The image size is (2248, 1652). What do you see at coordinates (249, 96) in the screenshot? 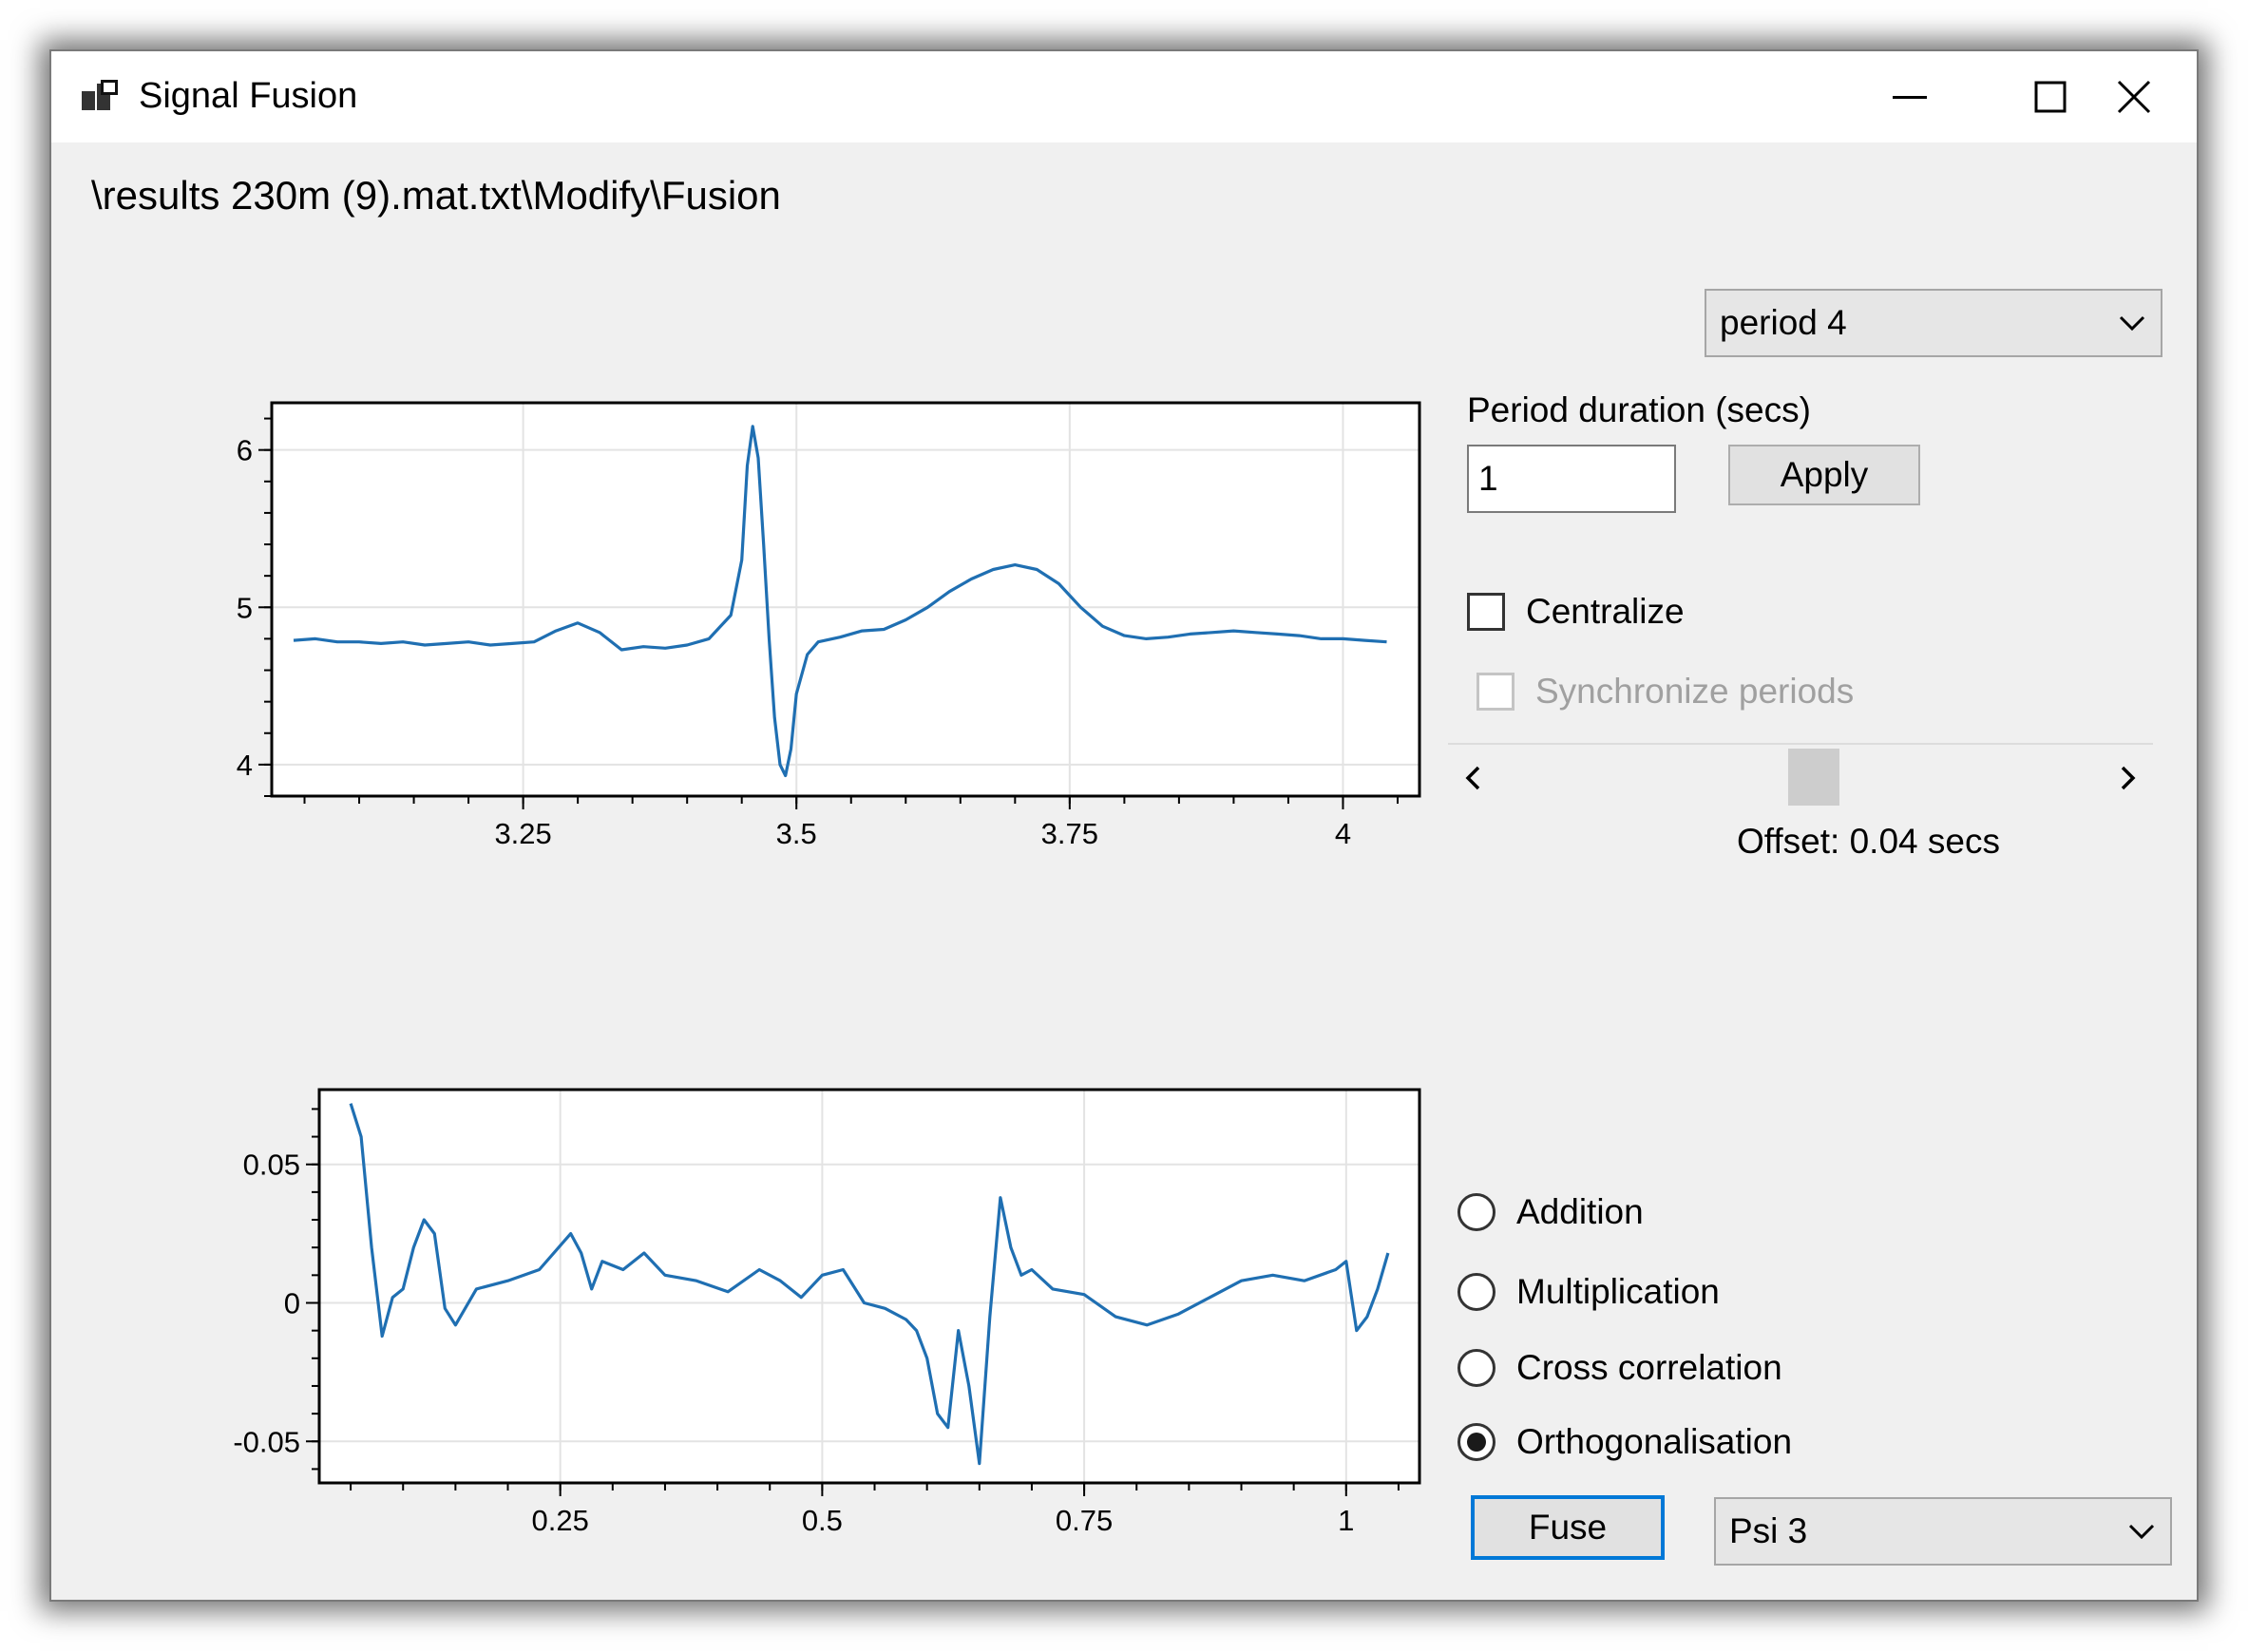
I see `window-title: Signal Fusion` at bounding box center [249, 96].